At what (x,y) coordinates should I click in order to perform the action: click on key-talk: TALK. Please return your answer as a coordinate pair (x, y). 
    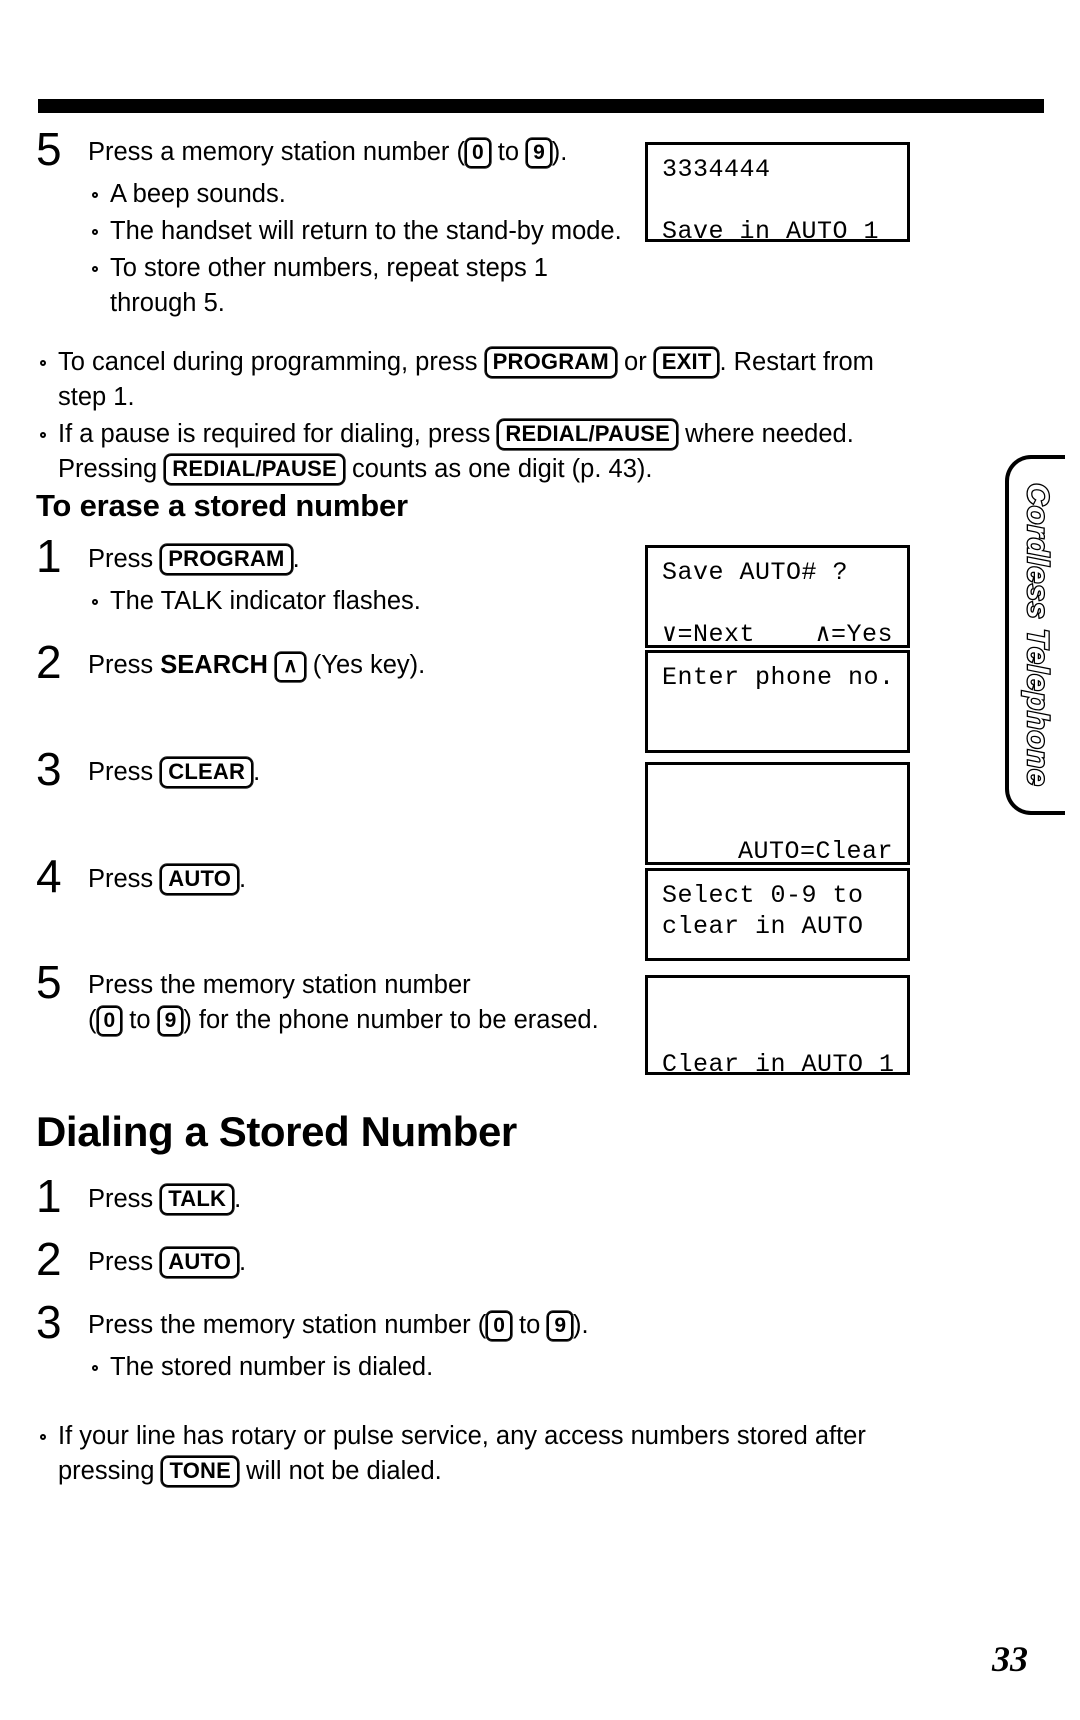
    Looking at the image, I should click on (197, 1199).